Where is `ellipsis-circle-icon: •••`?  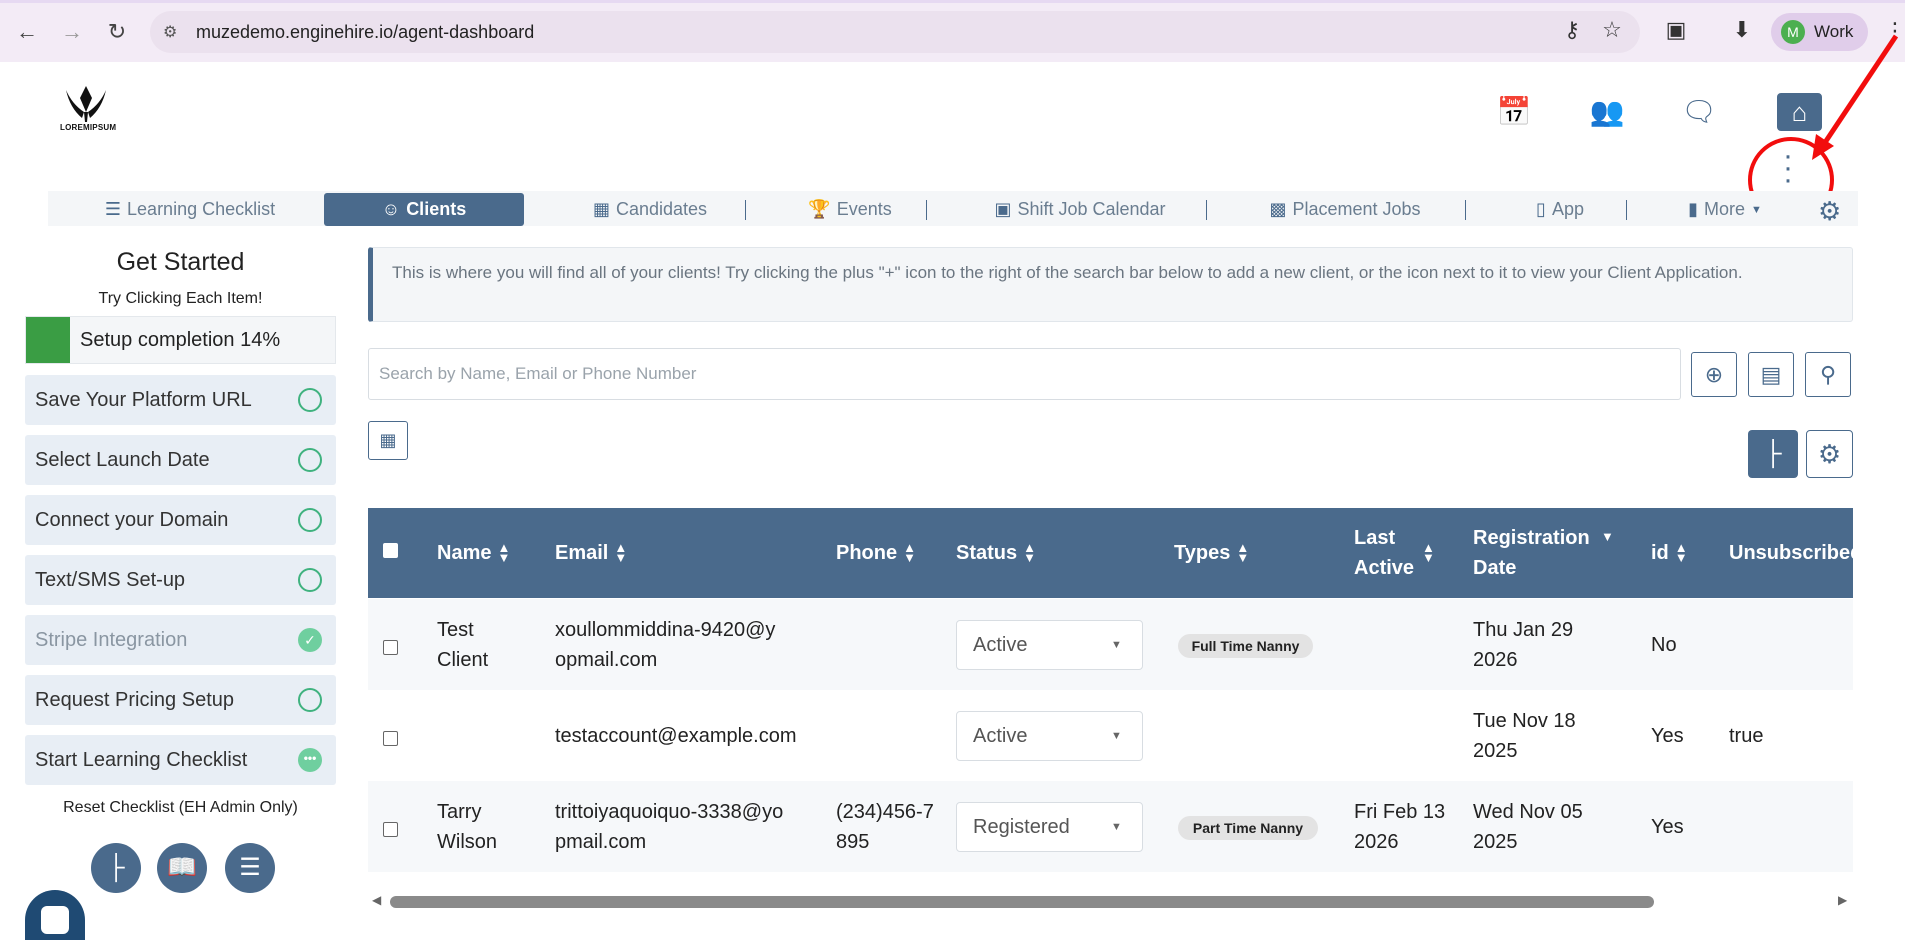 ellipsis-circle-icon: ••• is located at coordinates (310, 760).